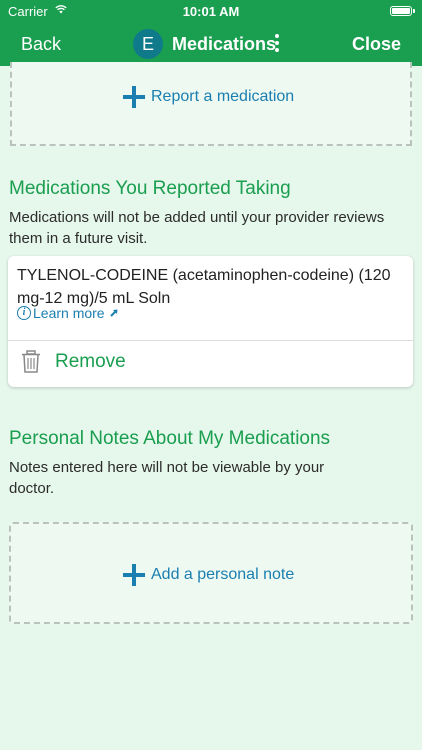 The width and height of the screenshot is (422, 750). I want to click on status-bar: Carrier 10:01 AM, so click(211, 11).